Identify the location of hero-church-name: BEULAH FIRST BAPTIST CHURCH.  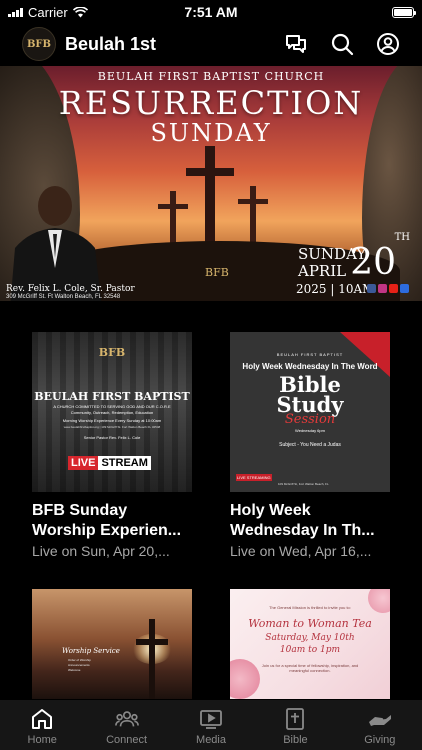
(211, 76).